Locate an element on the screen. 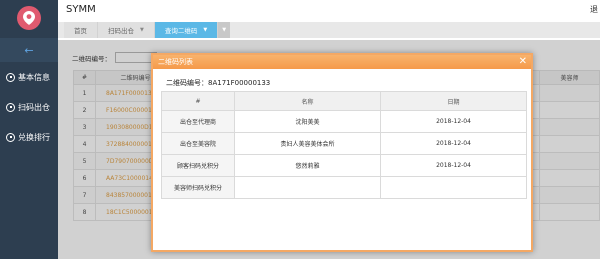  dialog-subtitle: 二维码编号：8A171F00000133 is located at coordinates (218, 83).